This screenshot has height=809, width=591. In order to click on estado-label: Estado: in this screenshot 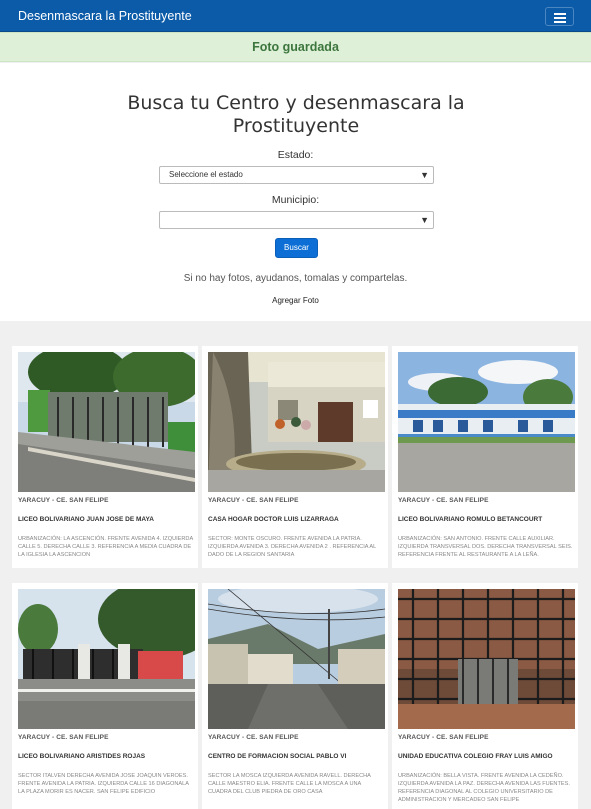, I will do `click(295, 155)`.